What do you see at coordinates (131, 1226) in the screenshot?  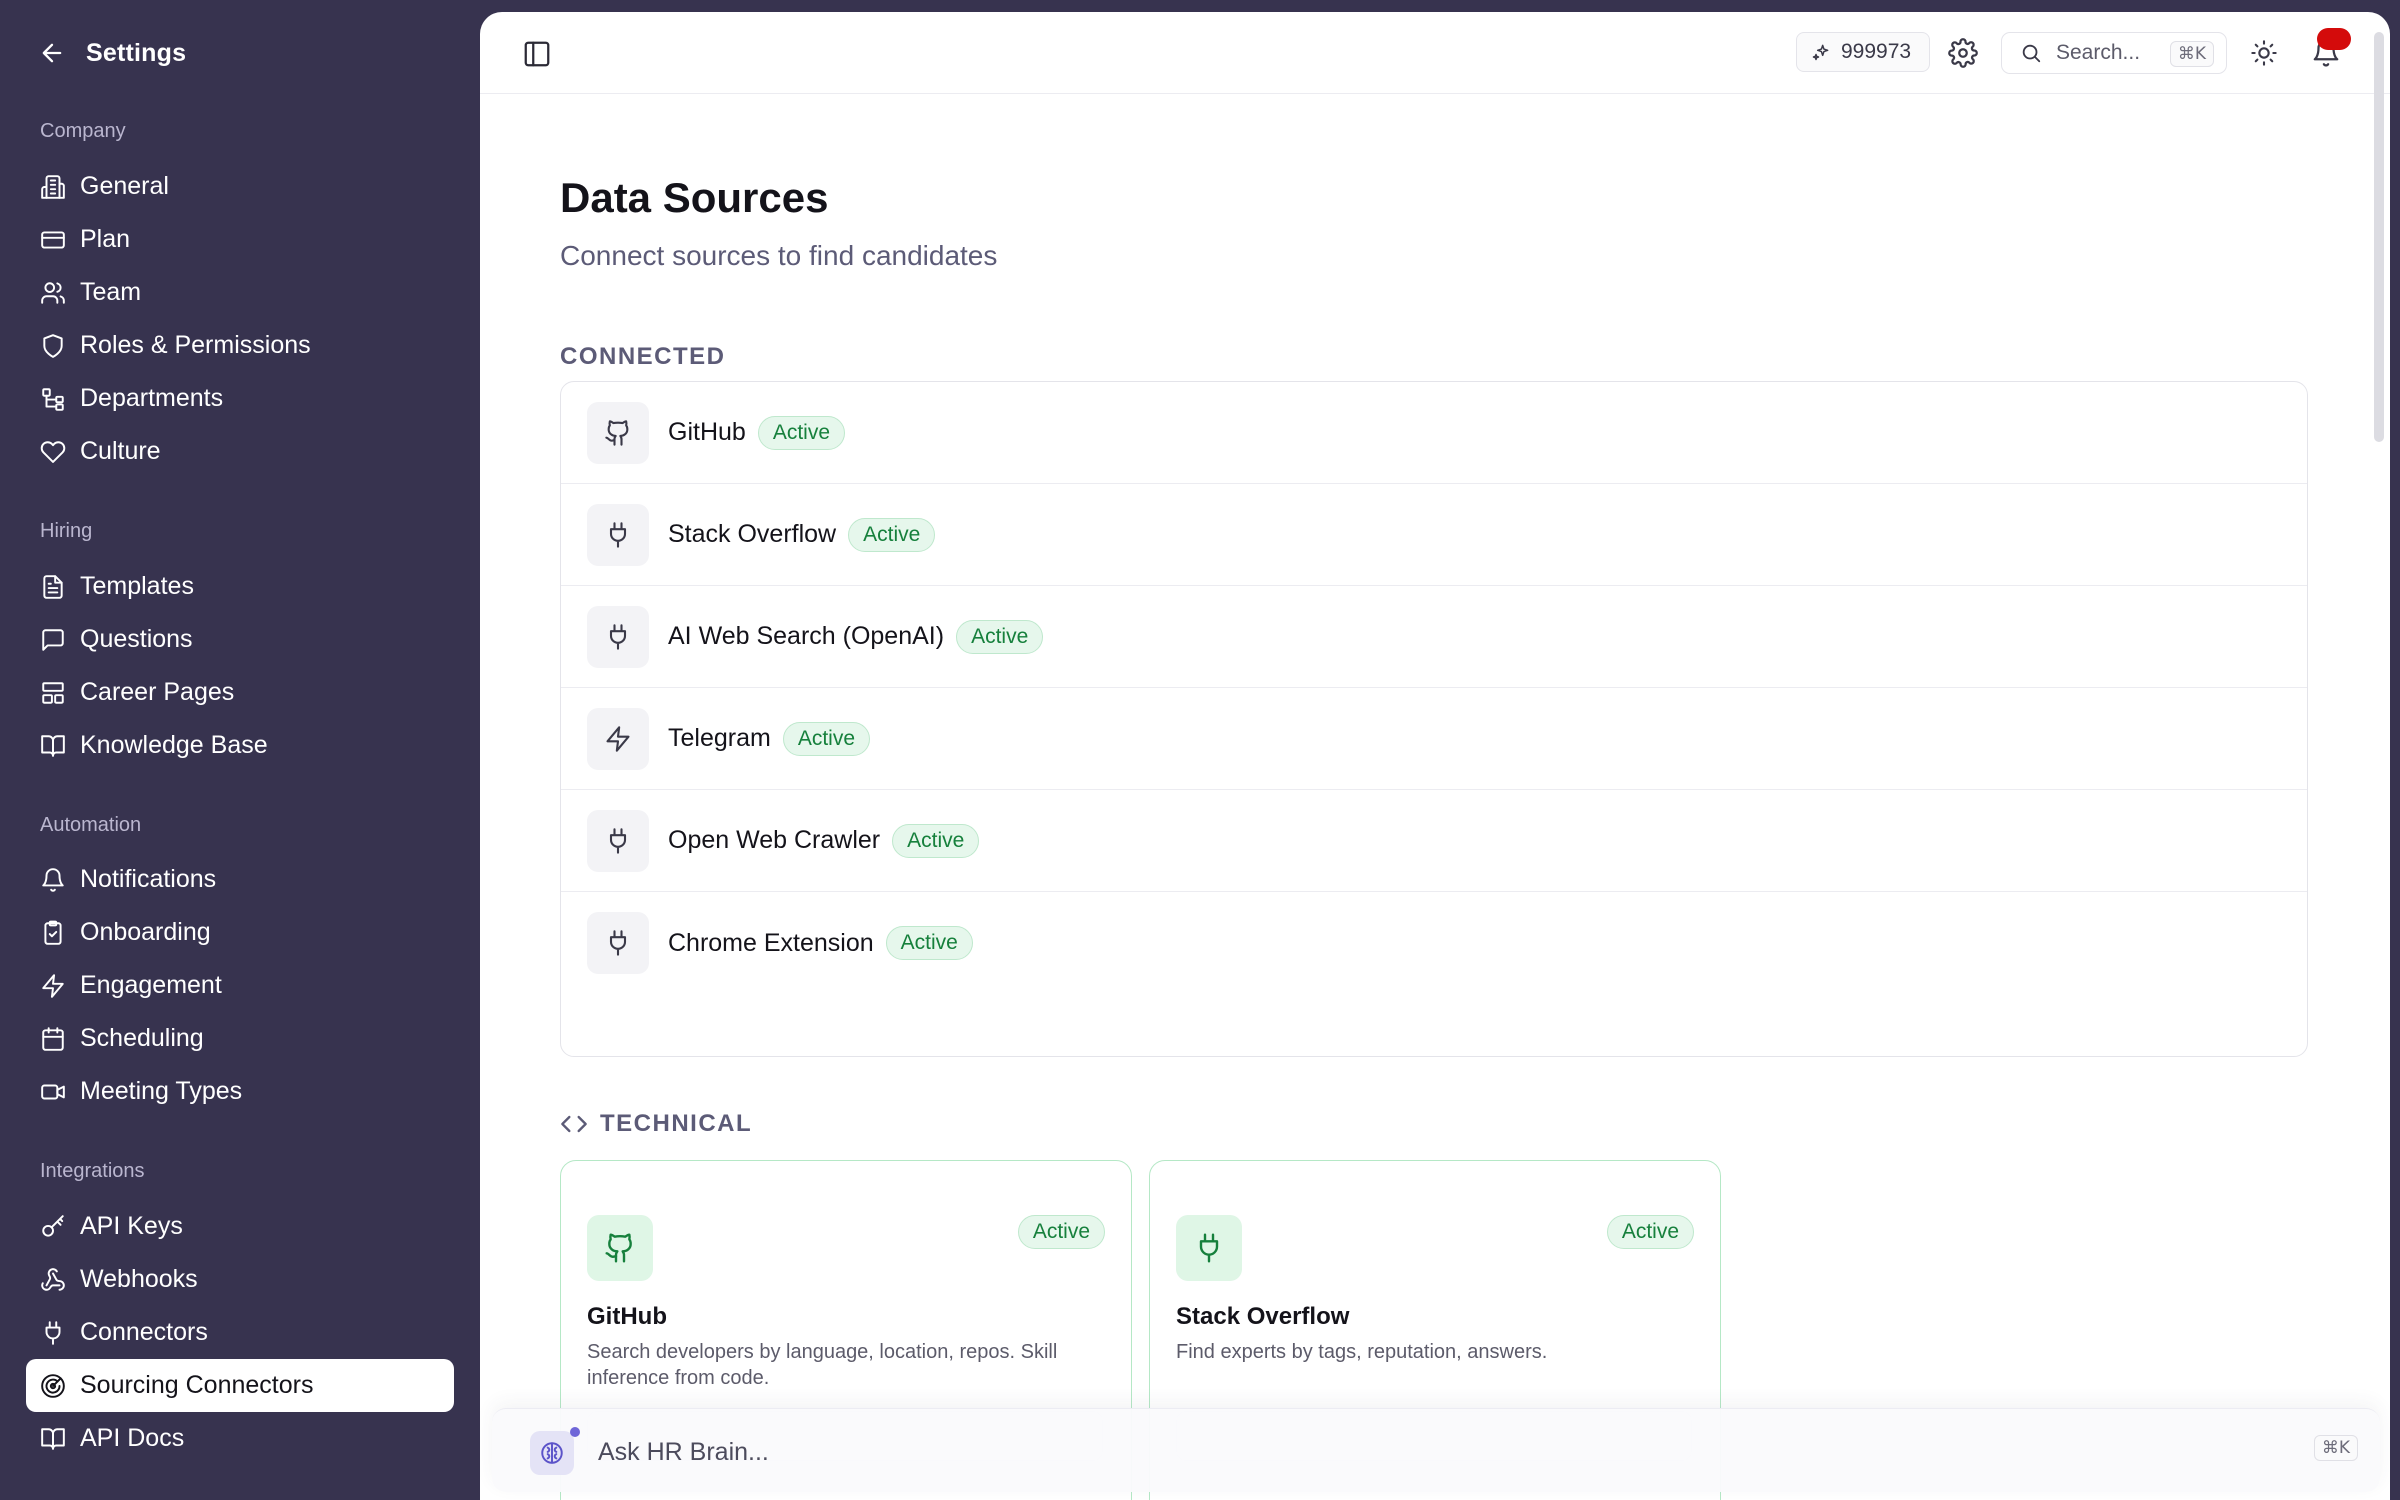 I see `sidebar-item-label: API Keys` at bounding box center [131, 1226].